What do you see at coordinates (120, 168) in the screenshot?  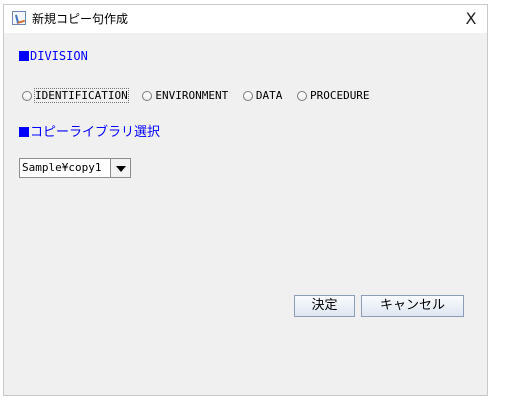 I see `chevron-down-icon` at bounding box center [120, 168].